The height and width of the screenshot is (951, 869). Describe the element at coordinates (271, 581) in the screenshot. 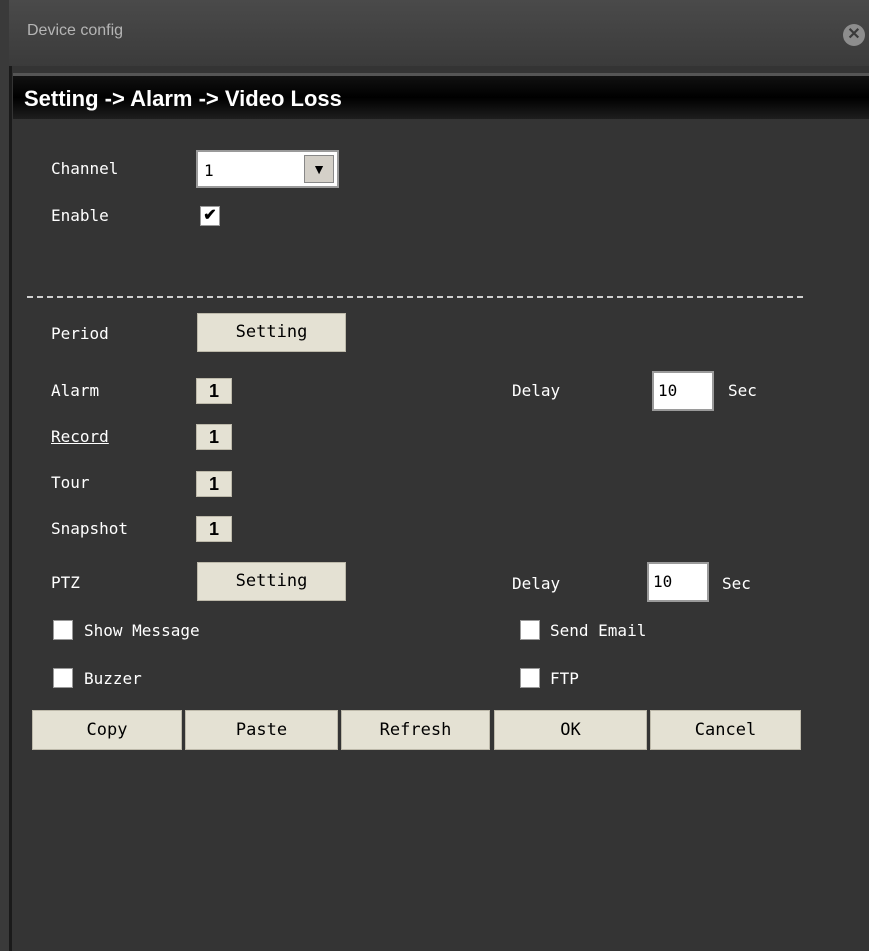

I see `ptz-setting-button: Setting` at that location.